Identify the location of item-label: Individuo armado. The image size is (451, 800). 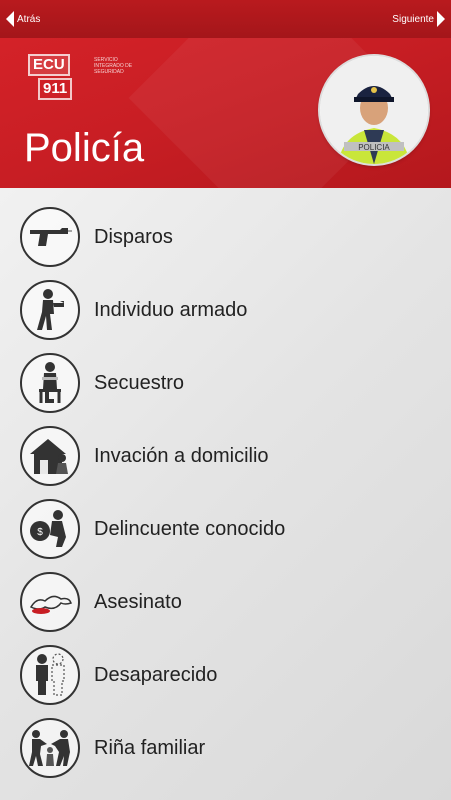
(171, 309).